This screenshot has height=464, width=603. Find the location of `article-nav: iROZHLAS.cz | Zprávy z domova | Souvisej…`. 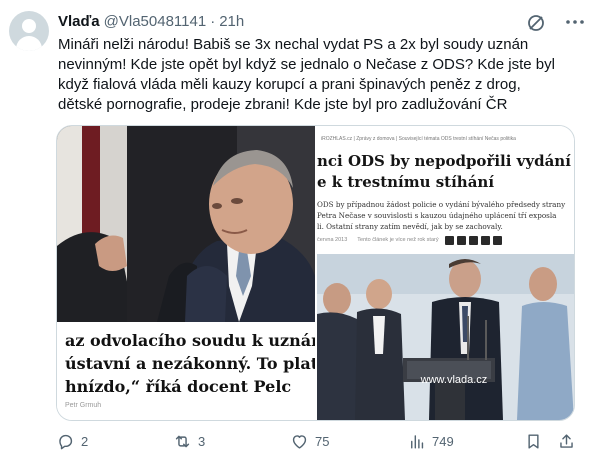

article-nav: iROZHLAS.cz | Zprávy z domova | Souvisej… is located at coordinates (418, 139).